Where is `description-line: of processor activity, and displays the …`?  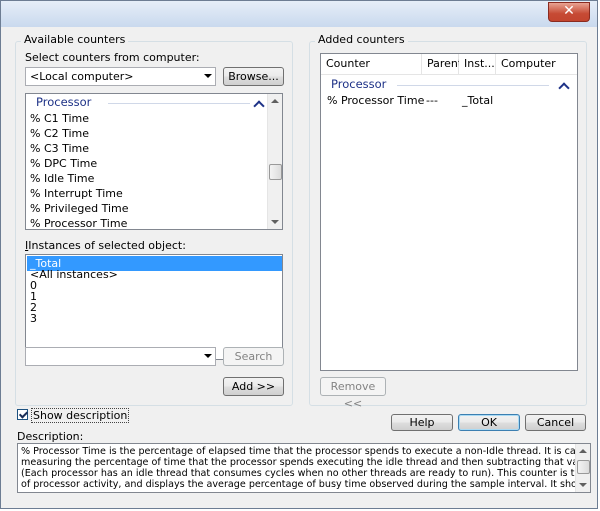 description-line: of processor activity, and displays the … is located at coordinates (305, 484).